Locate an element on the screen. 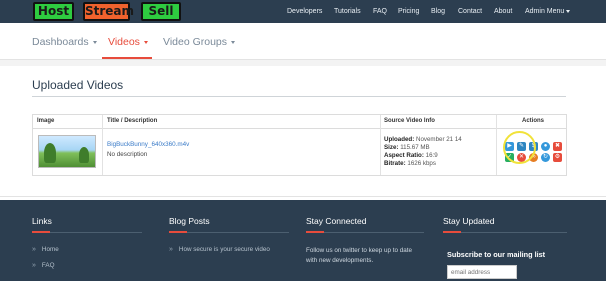  section-divider is located at coordinates (303, 63).